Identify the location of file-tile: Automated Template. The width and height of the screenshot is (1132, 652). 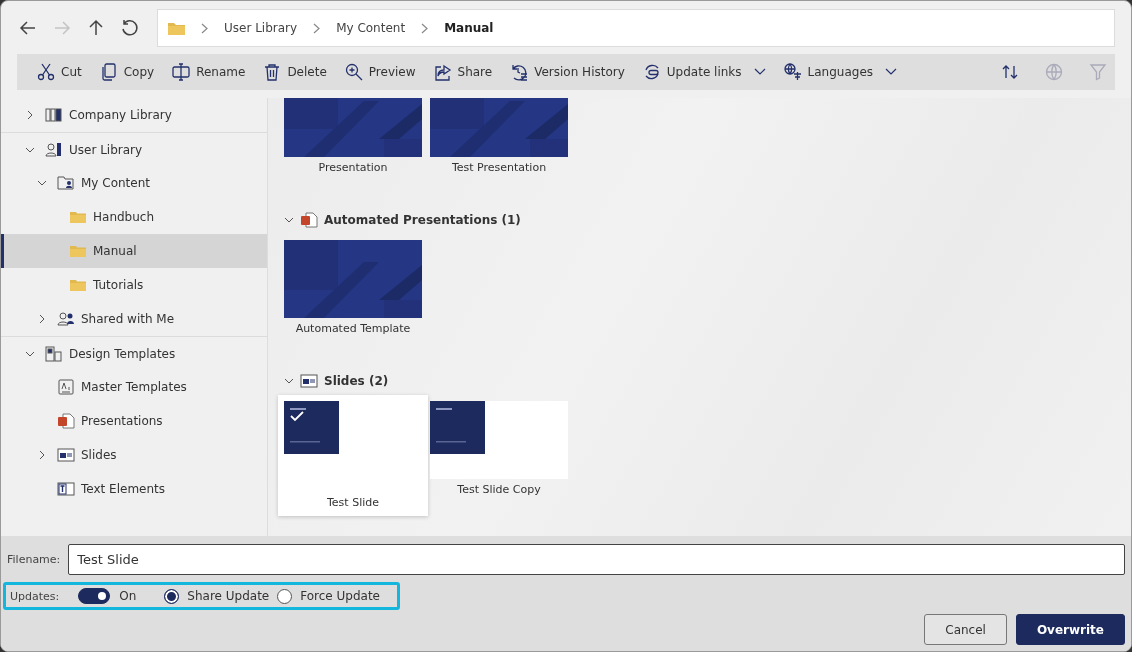
(353, 294).